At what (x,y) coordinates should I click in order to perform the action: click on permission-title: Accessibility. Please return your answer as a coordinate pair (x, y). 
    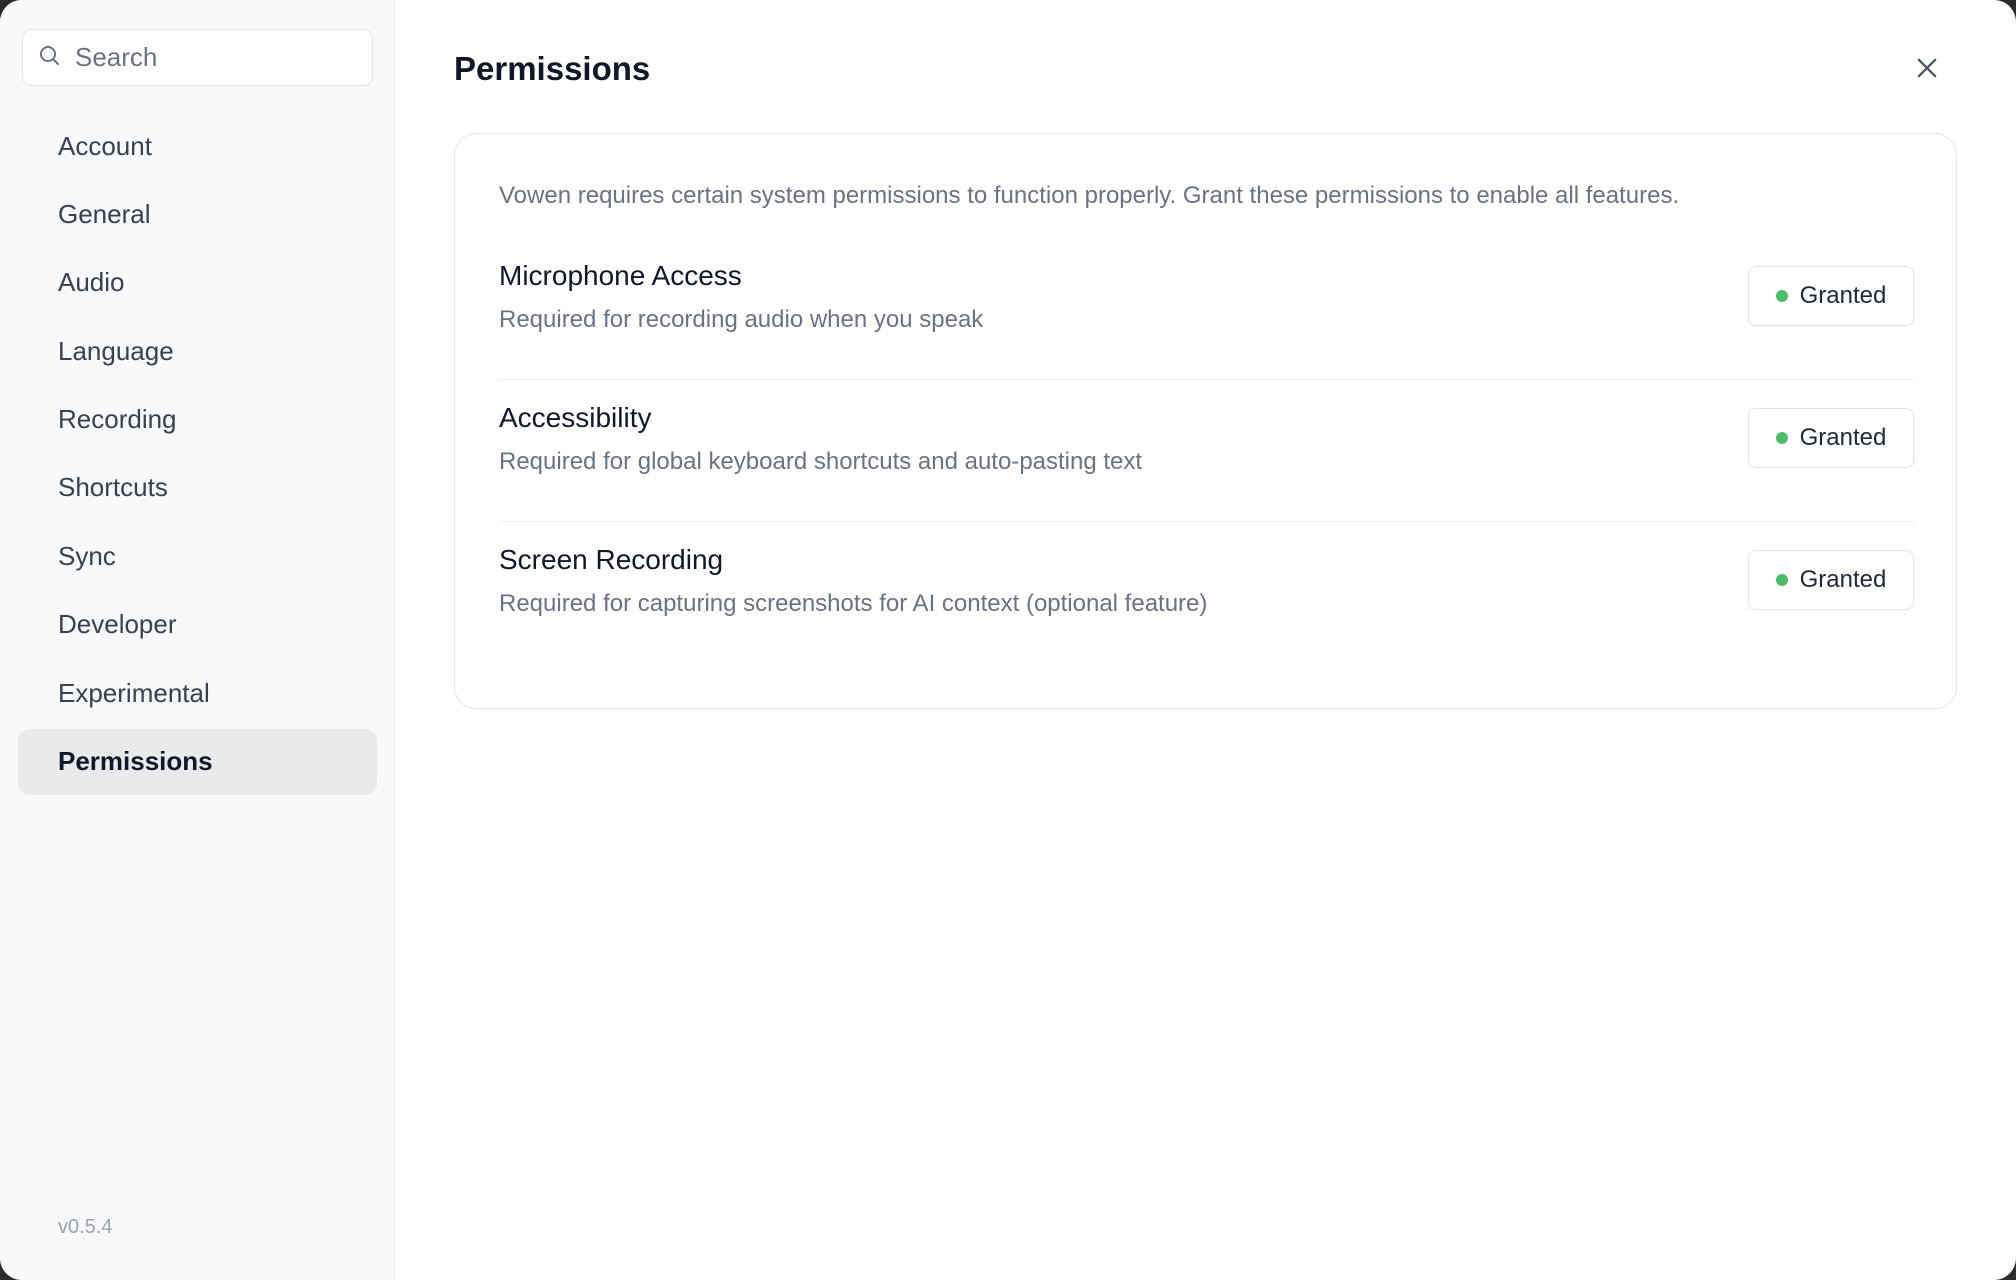
    Looking at the image, I should click on (575, 417).